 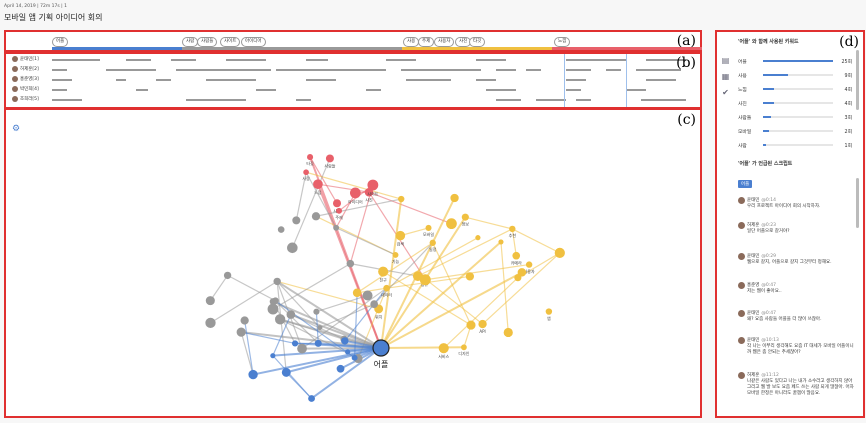 What do you see at coordinates (562, 42) in the screenshot?
I see `topic-pill: 느낌` at bounding box center [562, 42].